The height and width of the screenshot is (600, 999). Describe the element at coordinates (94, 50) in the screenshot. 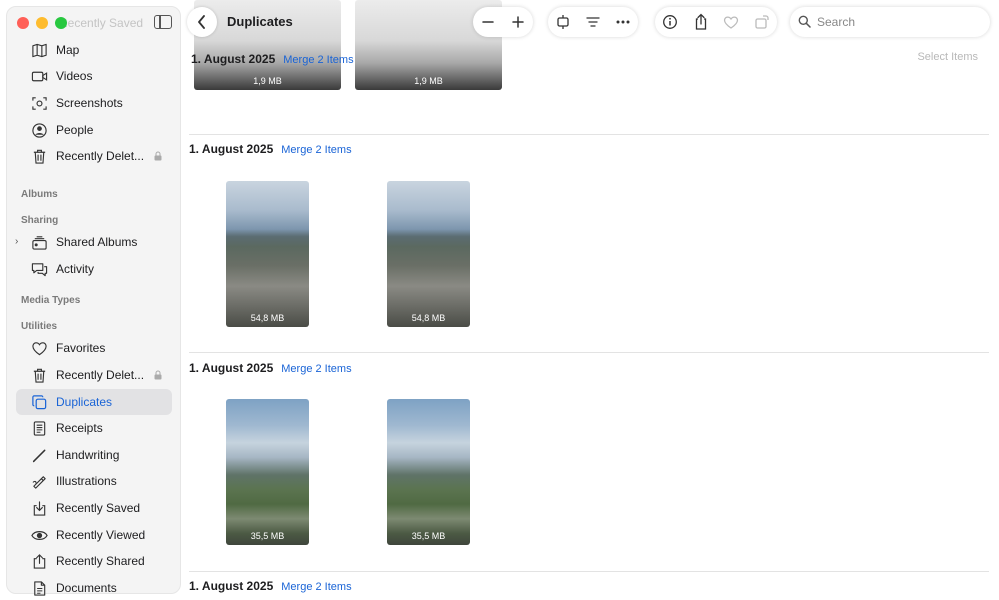

I see `sidebar-item-map: Map` at that location.